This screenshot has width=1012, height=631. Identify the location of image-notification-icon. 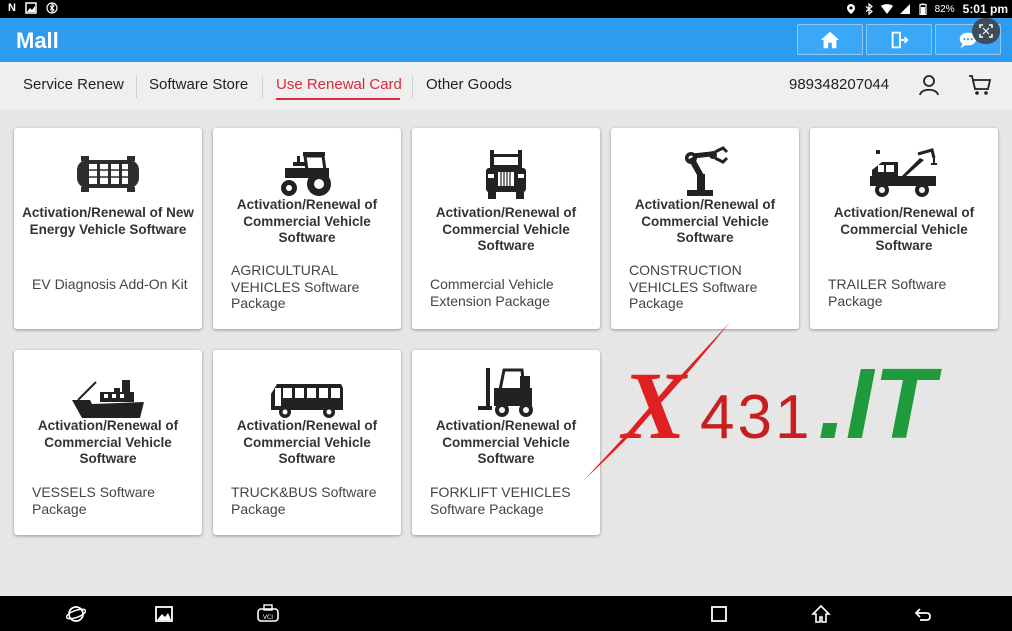
(31, 8).